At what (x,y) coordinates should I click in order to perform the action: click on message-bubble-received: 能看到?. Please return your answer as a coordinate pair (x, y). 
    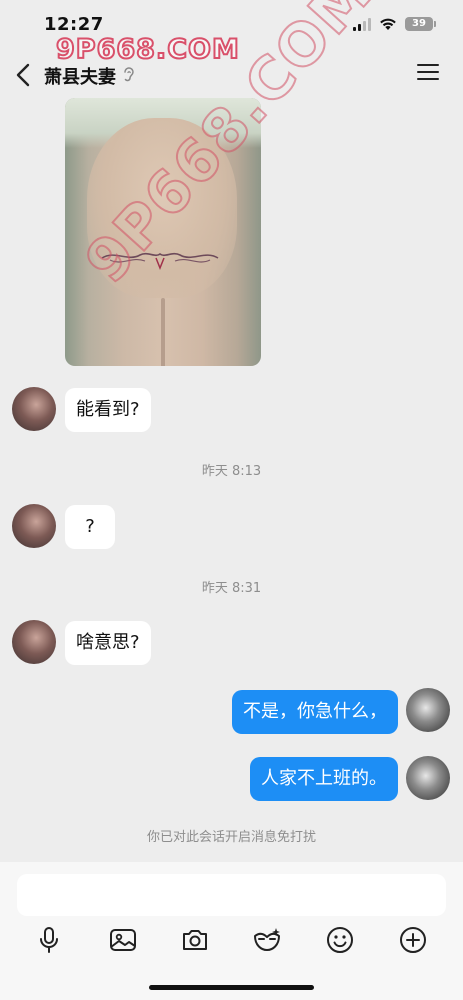
    Looking at the image, I should click on (108, 410).